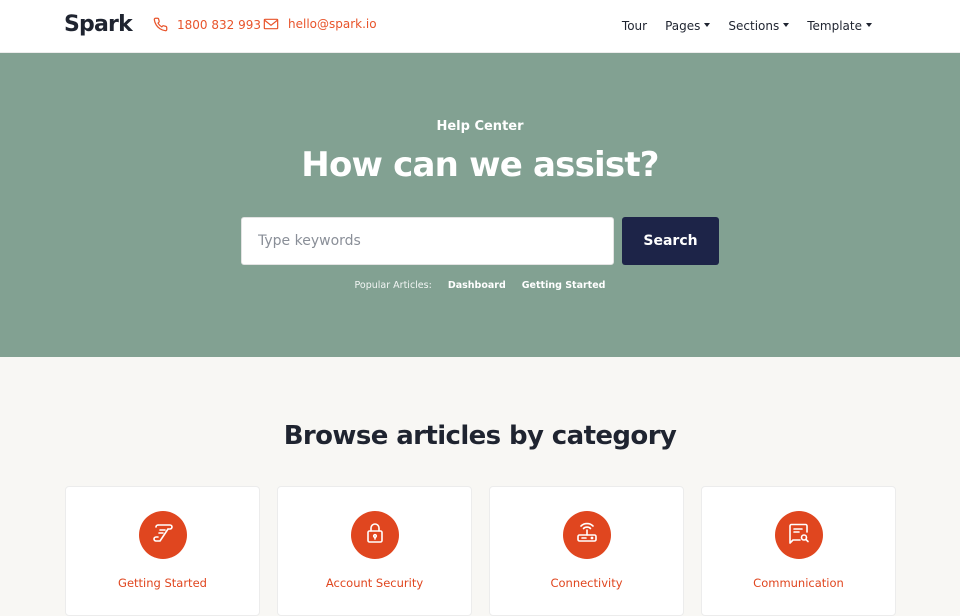 The width and height of the screenshot is (960, 616). I want to click on menu-item-label: Pages, so click(683, 26).